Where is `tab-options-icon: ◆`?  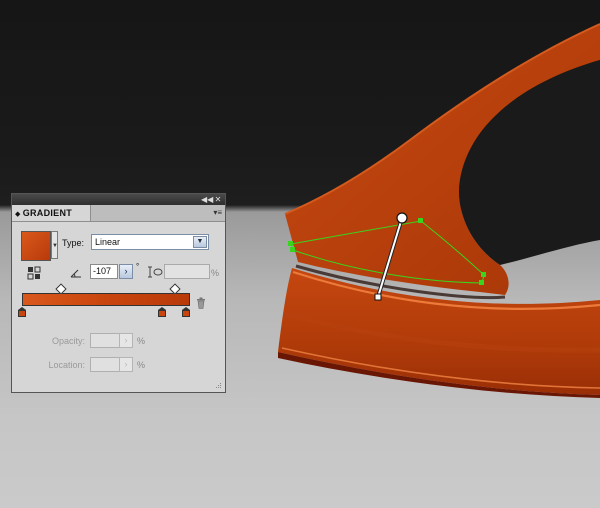 tab-options-icon: ◆ is located at coordinates (18, 214).